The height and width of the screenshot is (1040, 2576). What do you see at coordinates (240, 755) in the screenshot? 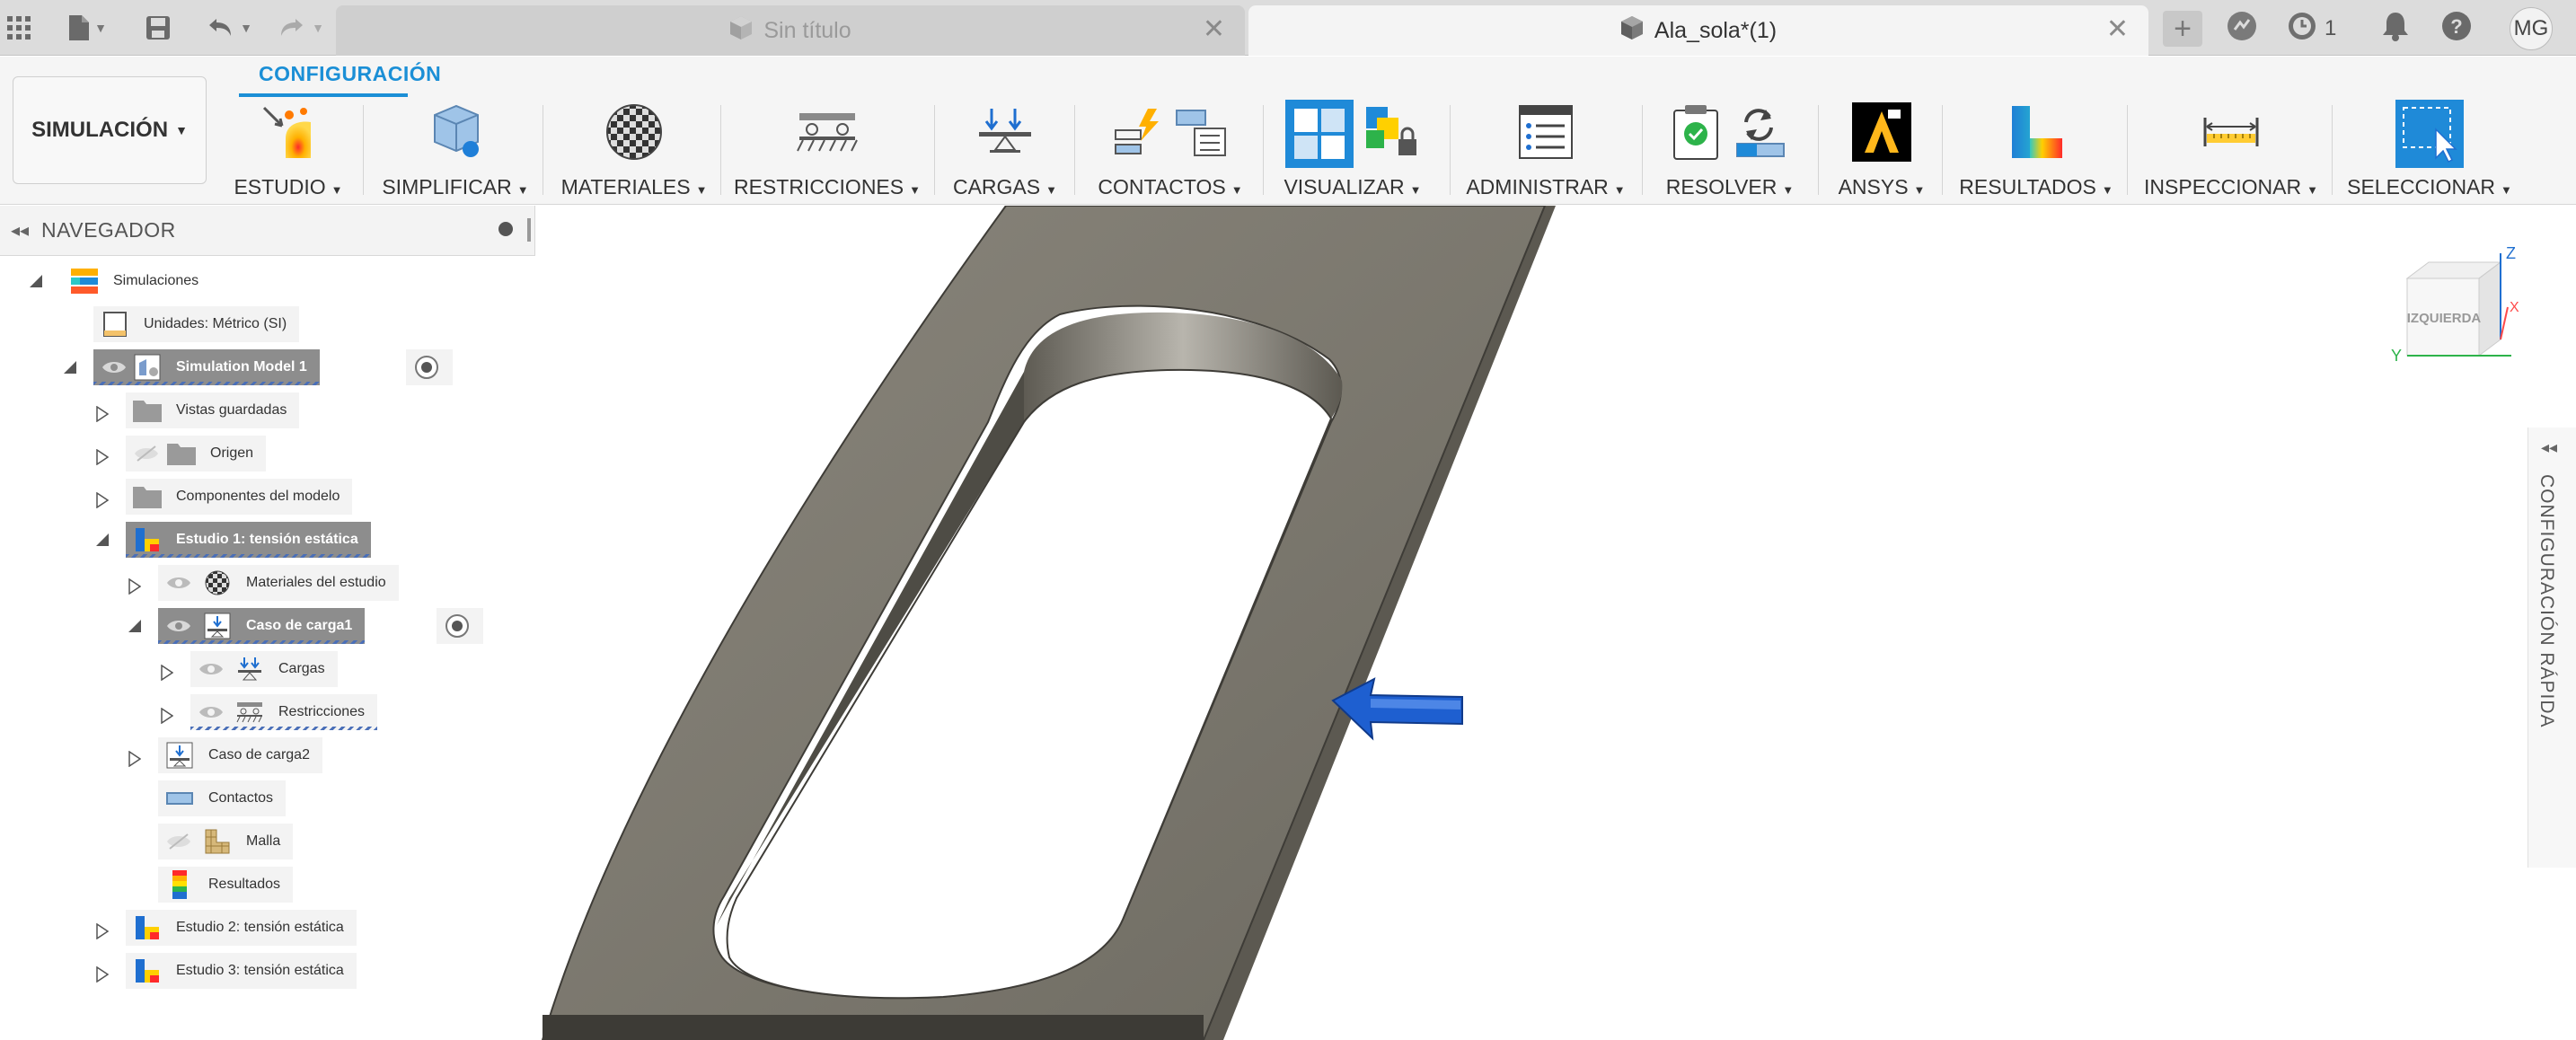
I see `tree-node-caso-carga-2: Caso de carga2` at bounding box center [240, 755].